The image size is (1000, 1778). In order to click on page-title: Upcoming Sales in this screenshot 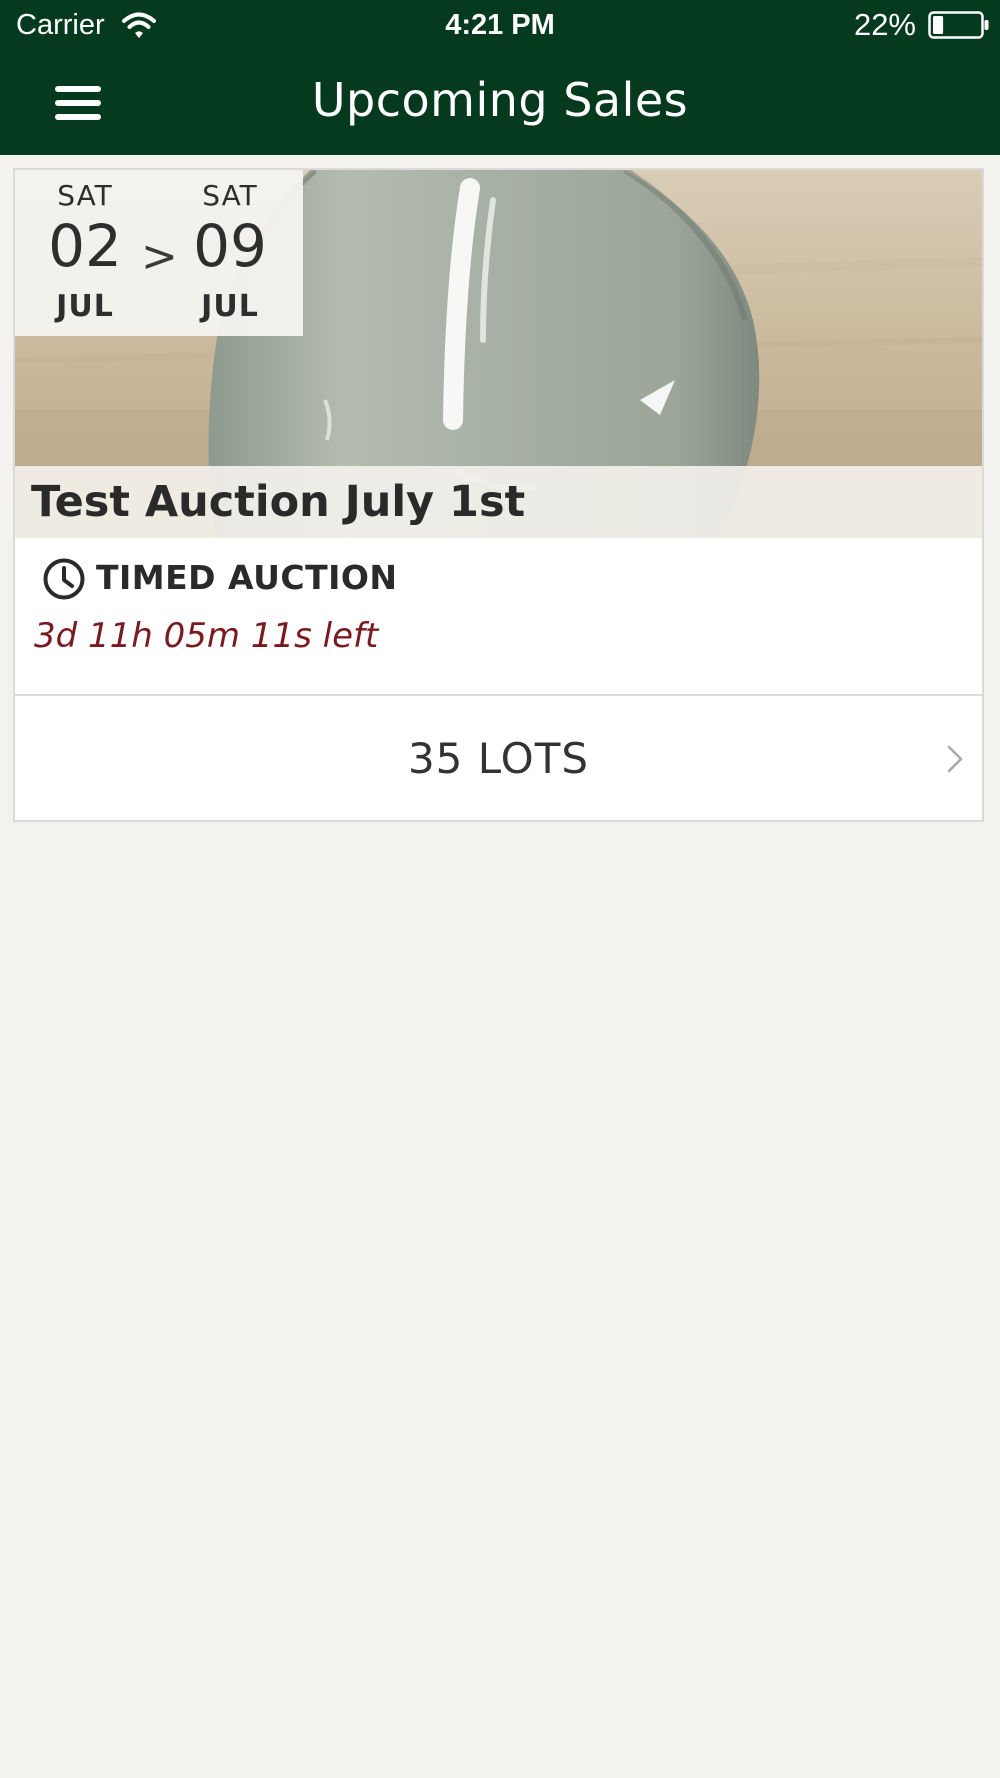, I will do `click(500, 100)`.